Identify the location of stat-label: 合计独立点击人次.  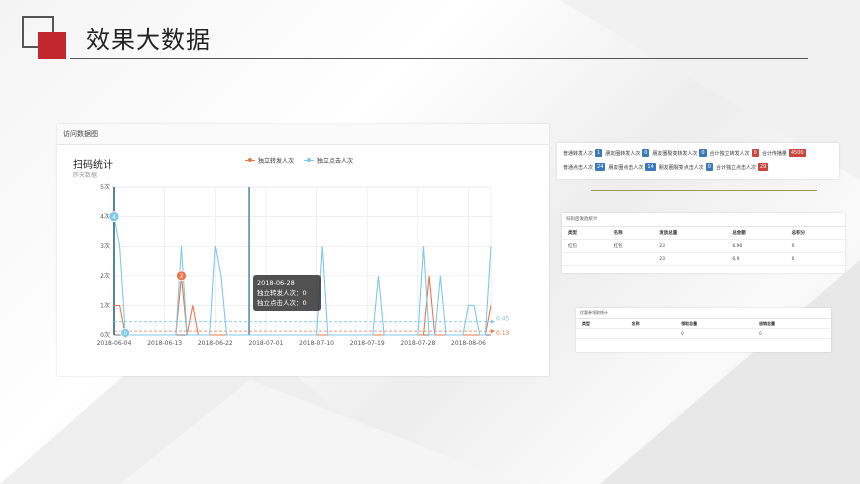
(735, 167).